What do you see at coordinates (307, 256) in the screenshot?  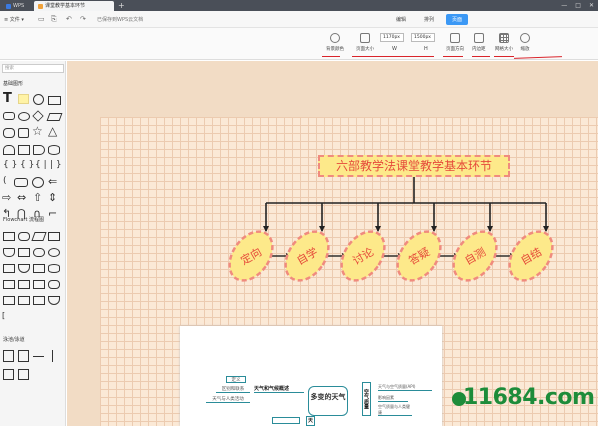 I see `step-node: 自学` at bounding box center [307, 256].